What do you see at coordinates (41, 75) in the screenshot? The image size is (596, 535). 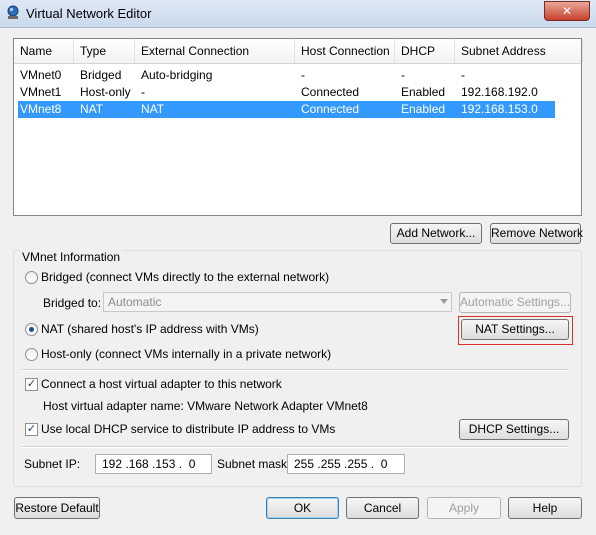 I see `cell-name: VMnet0` at bounding box center [41, 75].